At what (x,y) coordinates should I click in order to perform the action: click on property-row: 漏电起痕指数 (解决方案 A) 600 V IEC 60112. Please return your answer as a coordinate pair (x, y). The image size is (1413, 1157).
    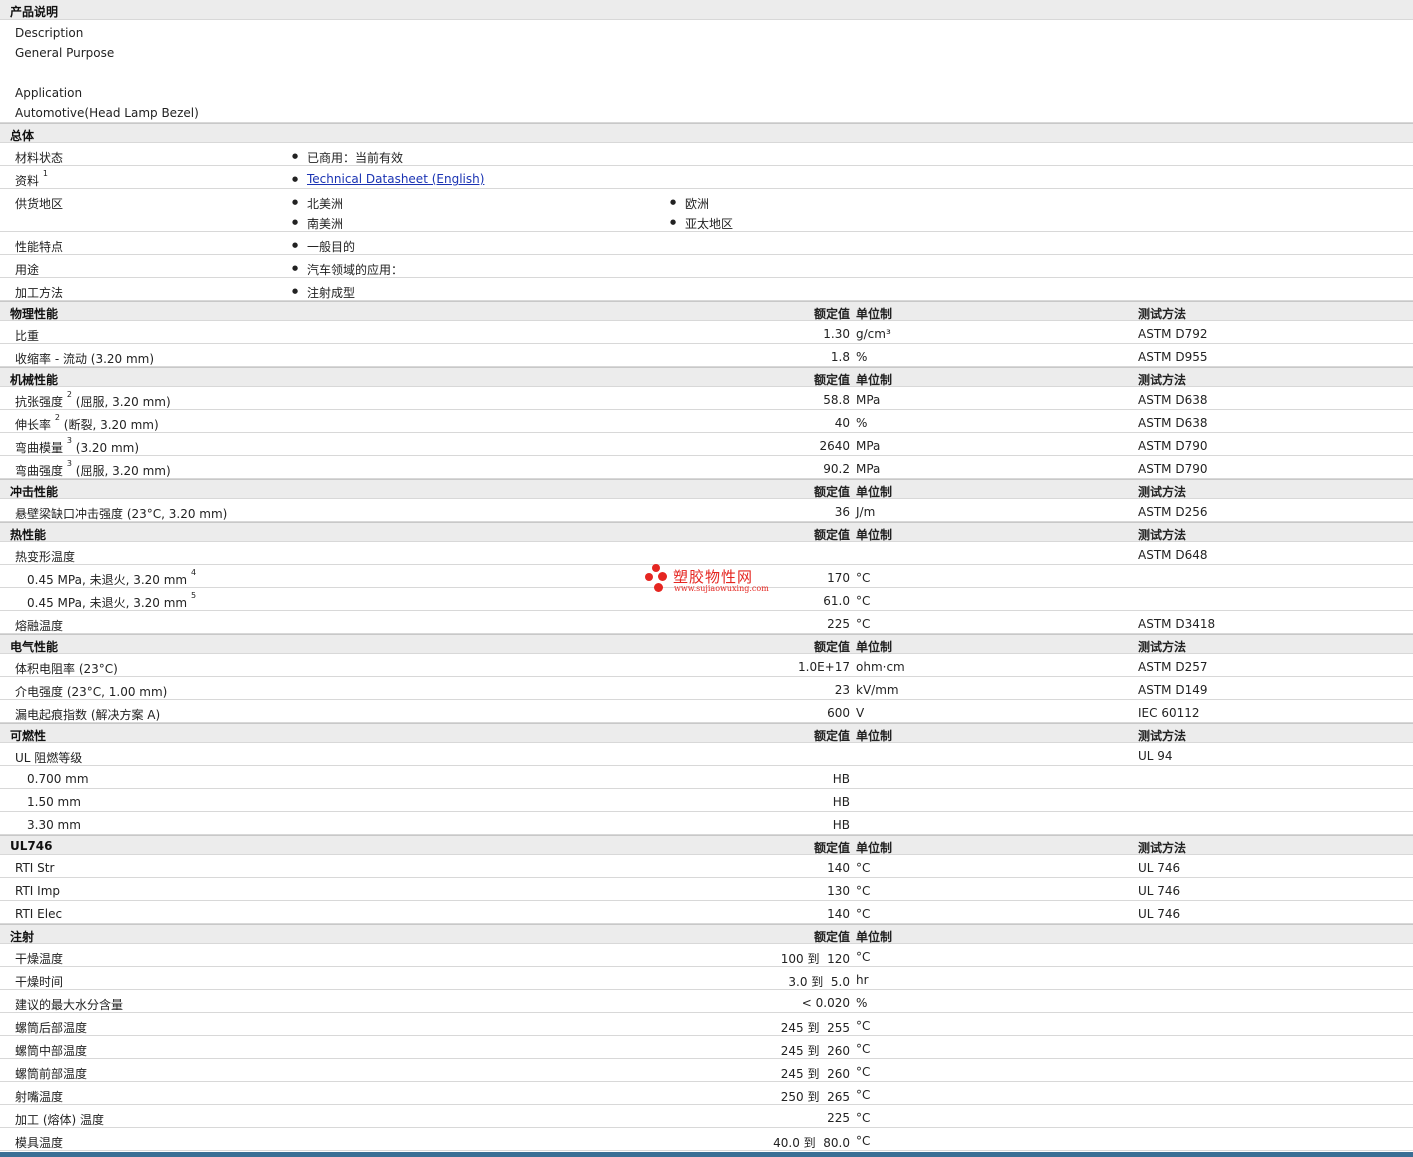
    Looking at the image, I should click on (706, 711).